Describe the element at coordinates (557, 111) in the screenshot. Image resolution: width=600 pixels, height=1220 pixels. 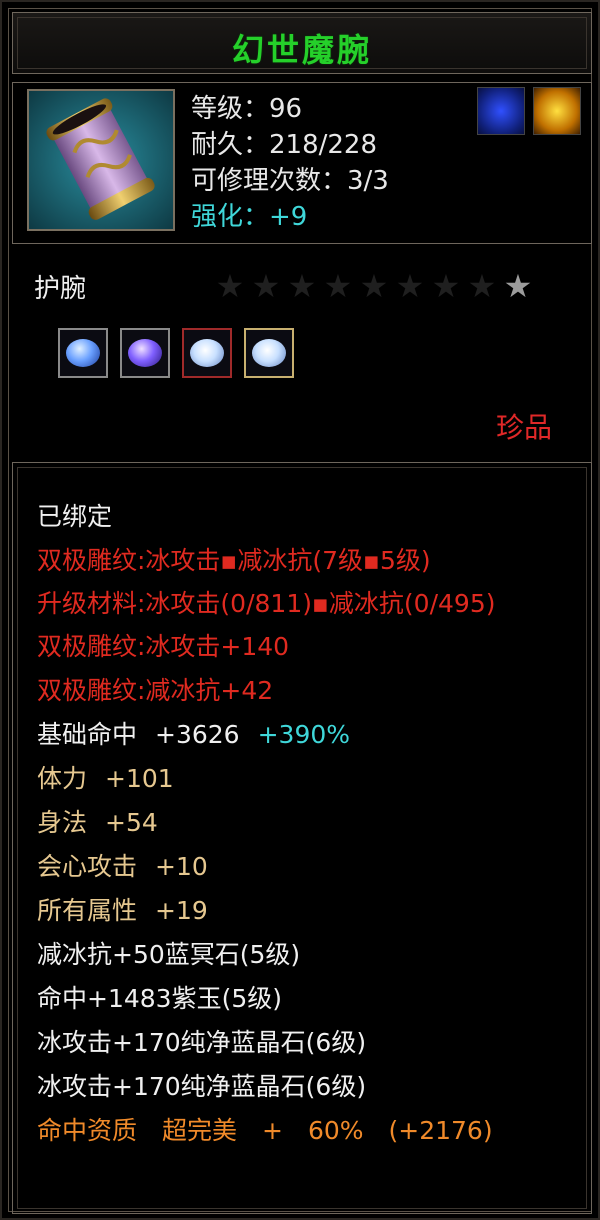
I see `gold-flame-emblem-icon` at that location.